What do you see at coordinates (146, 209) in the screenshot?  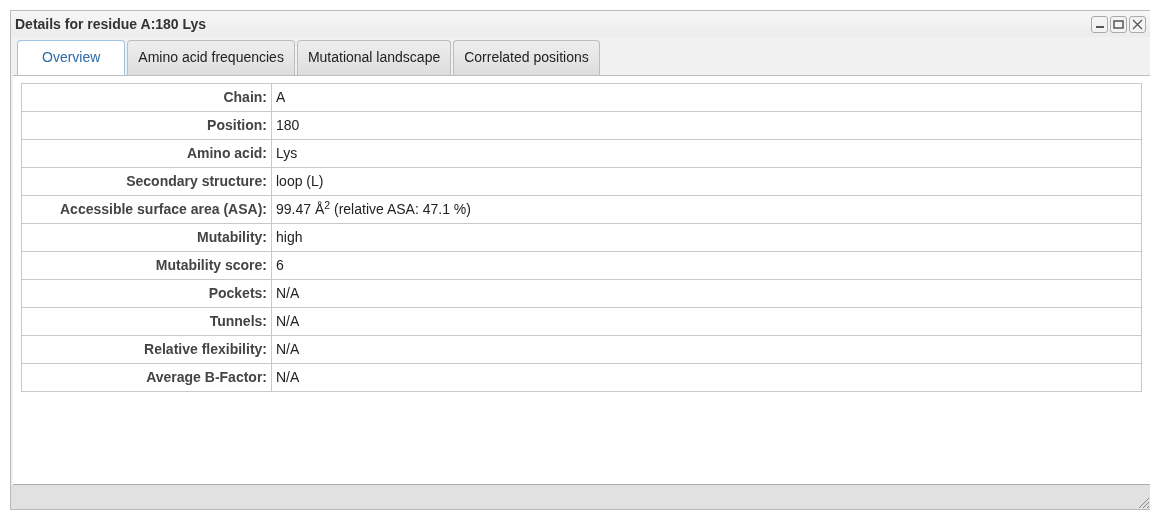 I see `field-label: Accessible surface area (ASA):` at bounding box center [146, 209].